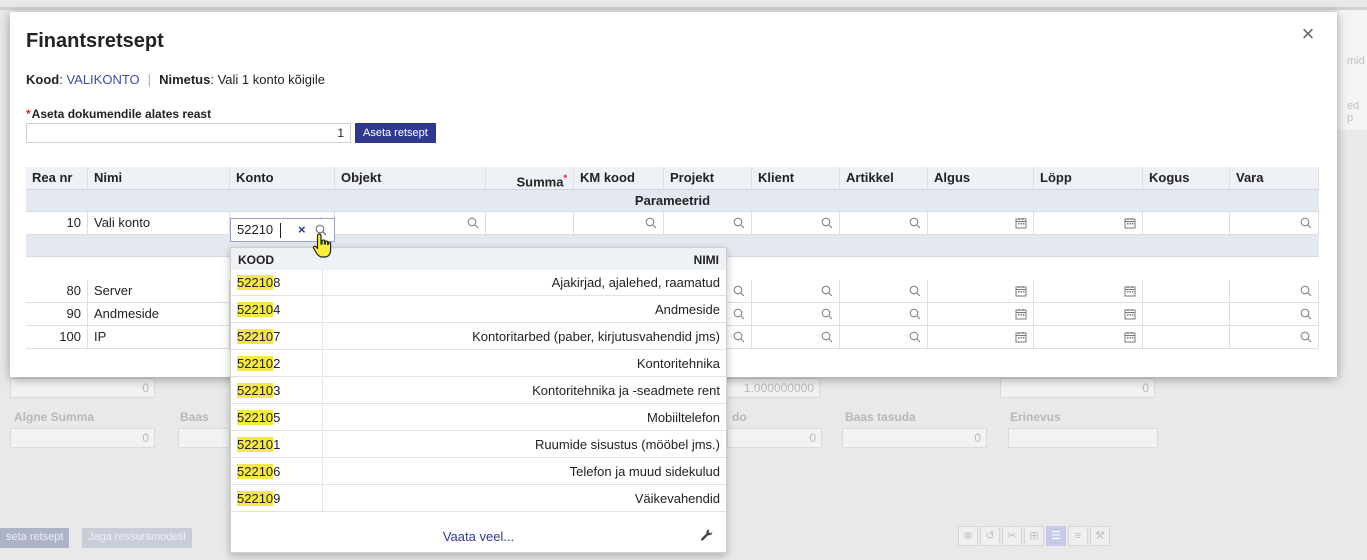  Describe the element at coordinates (82, 388) in the screenshot. I see `background-field: 0` at that location.